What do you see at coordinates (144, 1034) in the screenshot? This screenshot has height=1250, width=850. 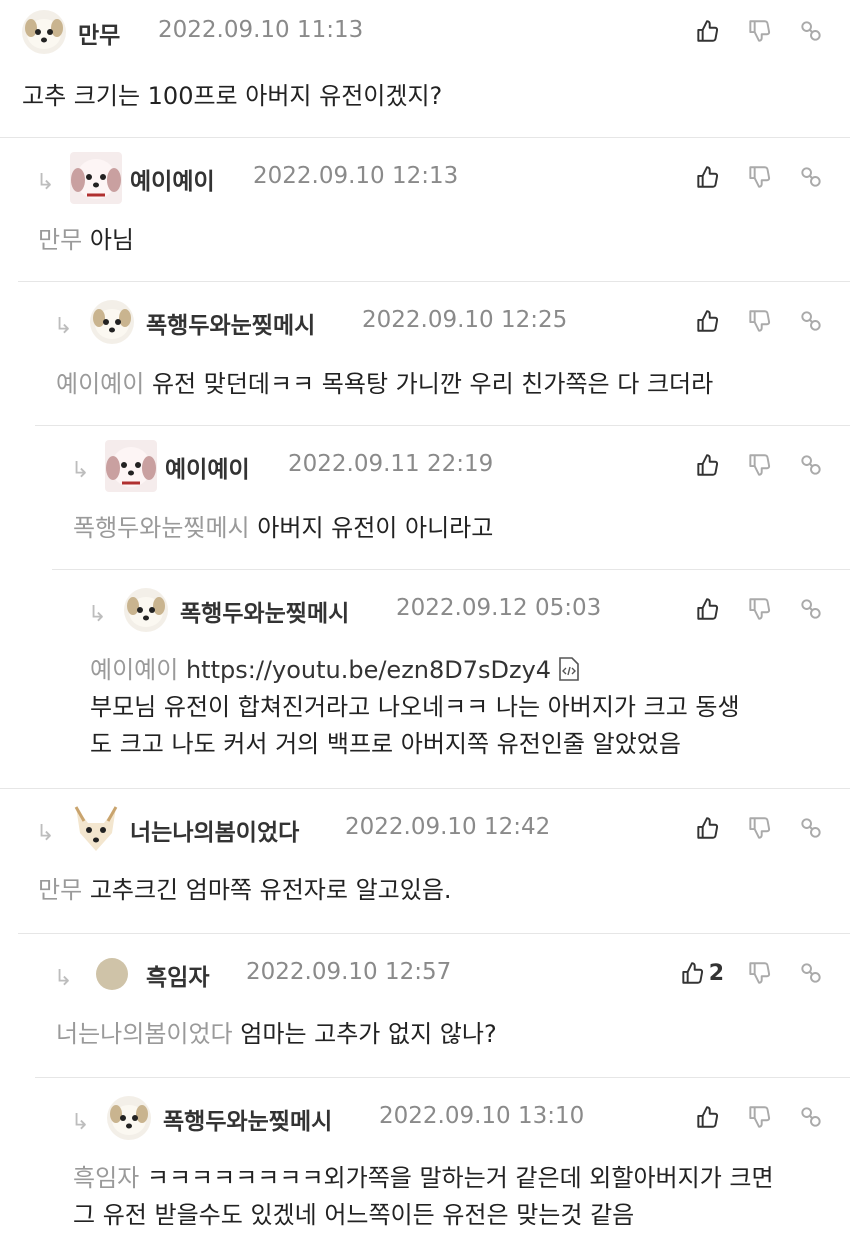 I see `mention-link: 너는나의봄이었다` at bounding box center [144, 1034].